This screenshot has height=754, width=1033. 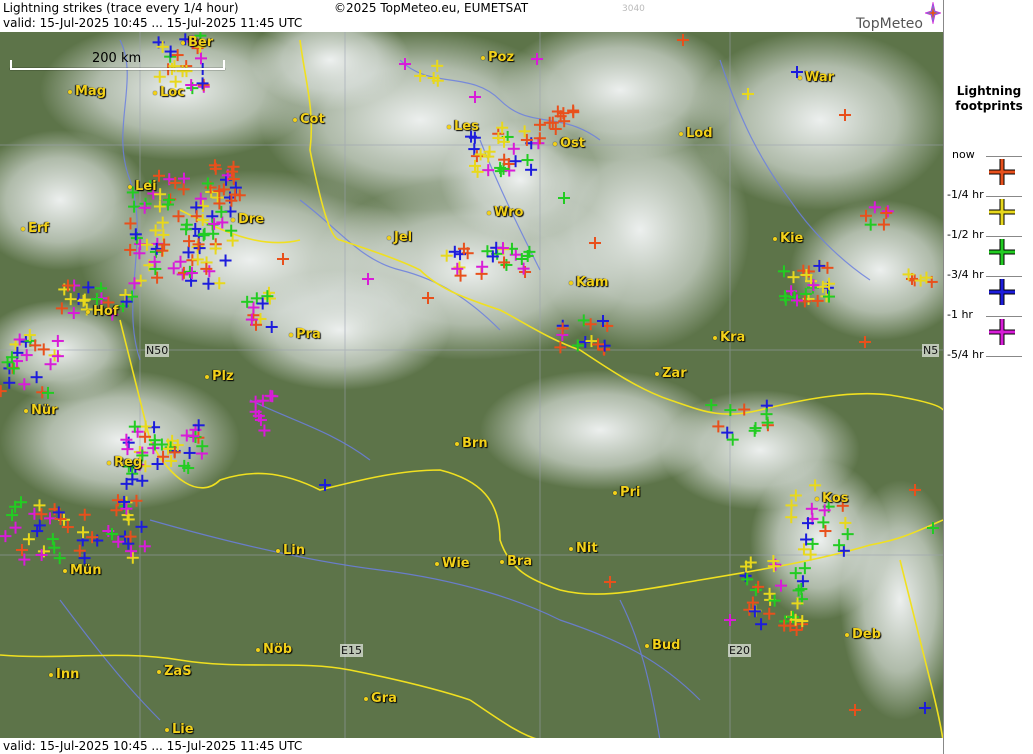 I want to click on city-label: Loc, so click(x=169, y=92).